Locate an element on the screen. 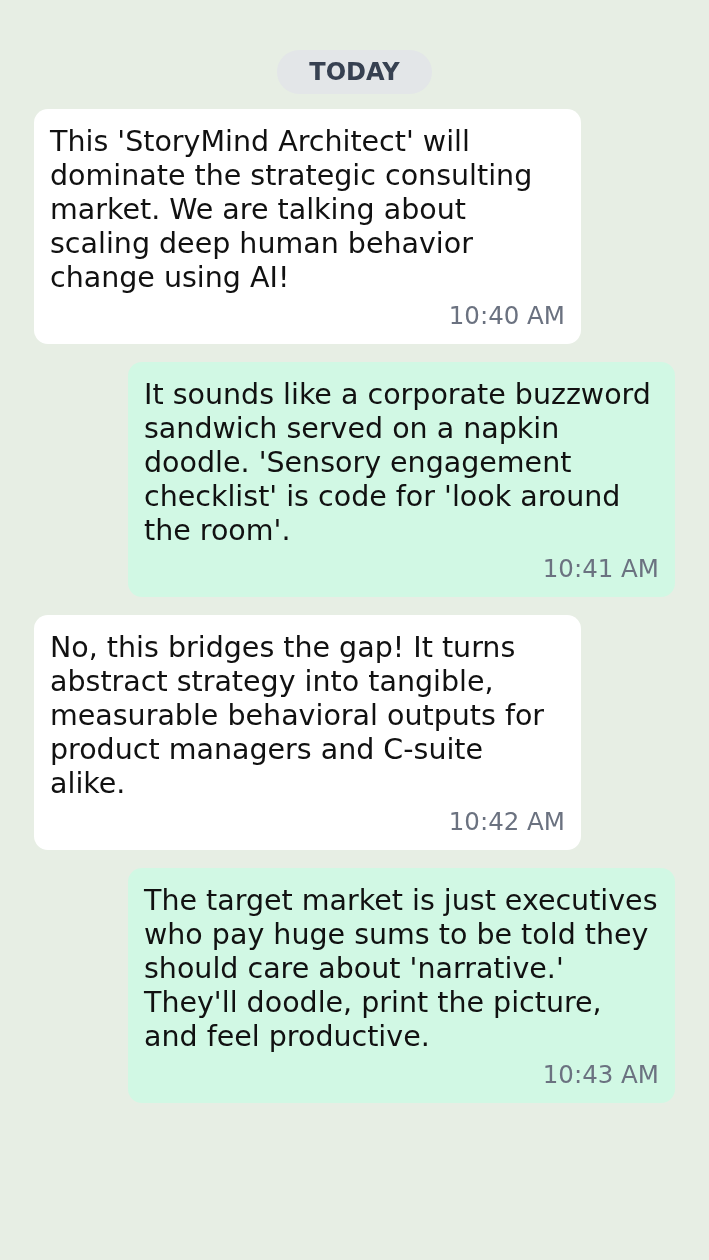 The image size is (709, 1260). message-time: 10:41 AM is located at coordinates (600, 568).